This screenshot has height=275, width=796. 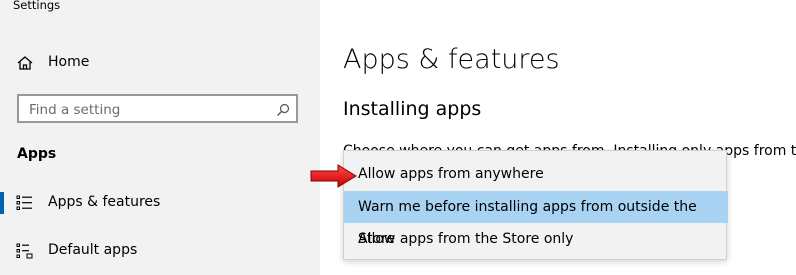 I want to click on sidebar-item-apps-features: Apps & features, so click(x=160, y=203).